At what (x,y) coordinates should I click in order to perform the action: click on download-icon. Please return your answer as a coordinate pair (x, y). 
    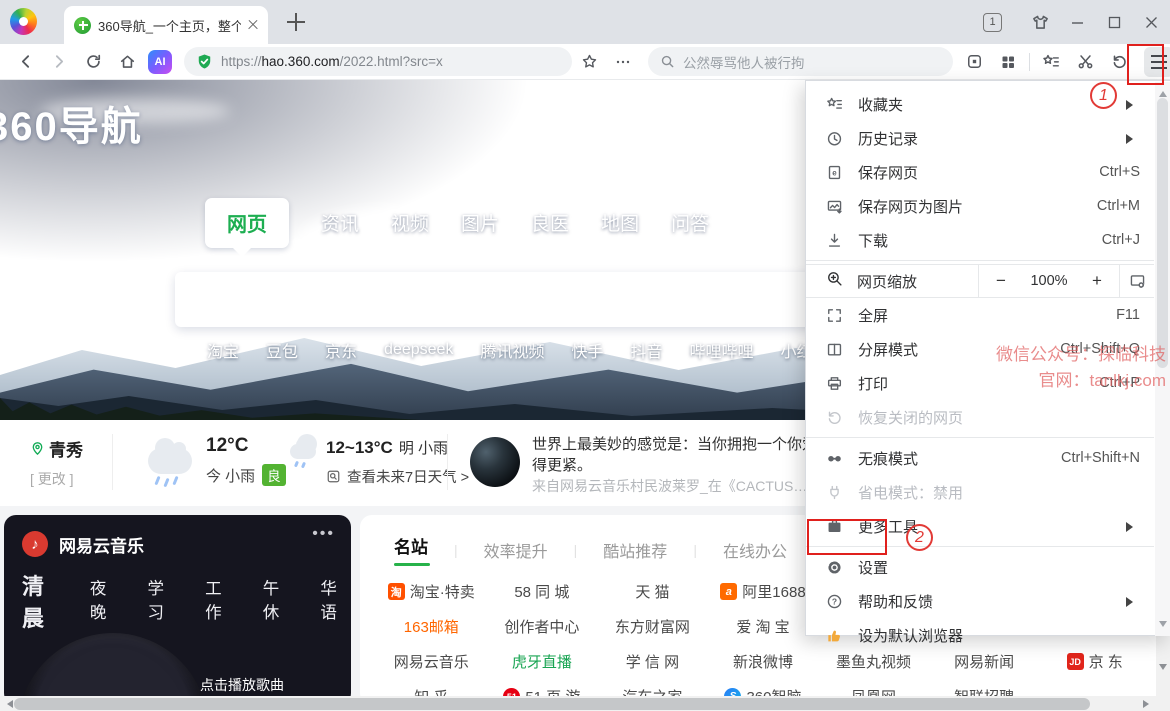
    Looking at the image, I should click on (834, 240).